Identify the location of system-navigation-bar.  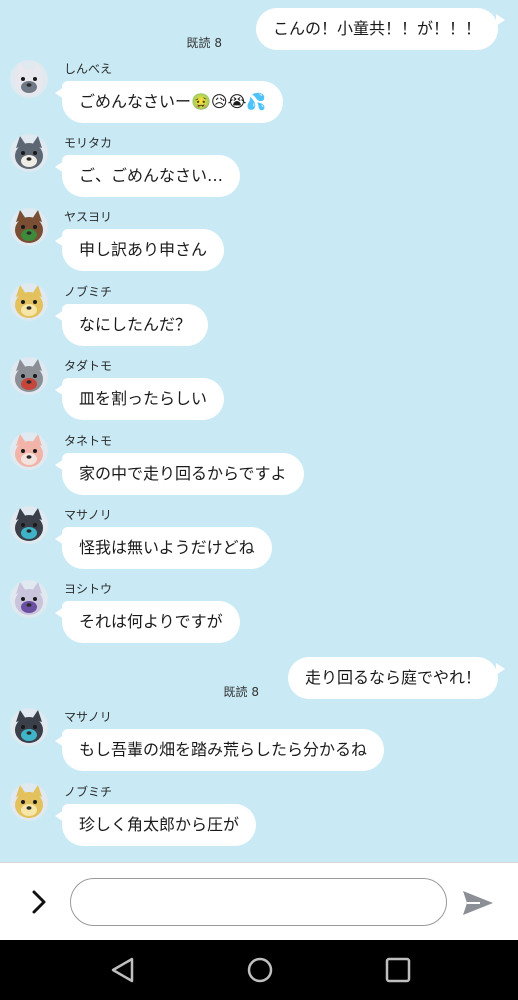
(259, 970).